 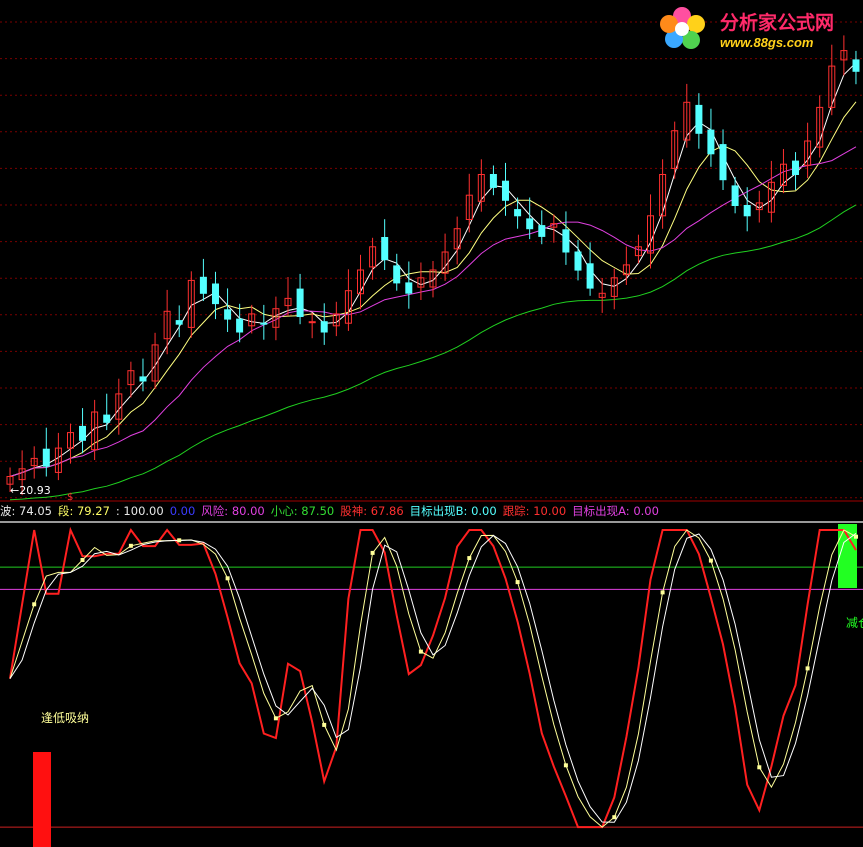 What do you see at coordinates (767, 42) in the screenshot?
I see `watermark-url: www.88gs.com` at bounding box center [767, 42].